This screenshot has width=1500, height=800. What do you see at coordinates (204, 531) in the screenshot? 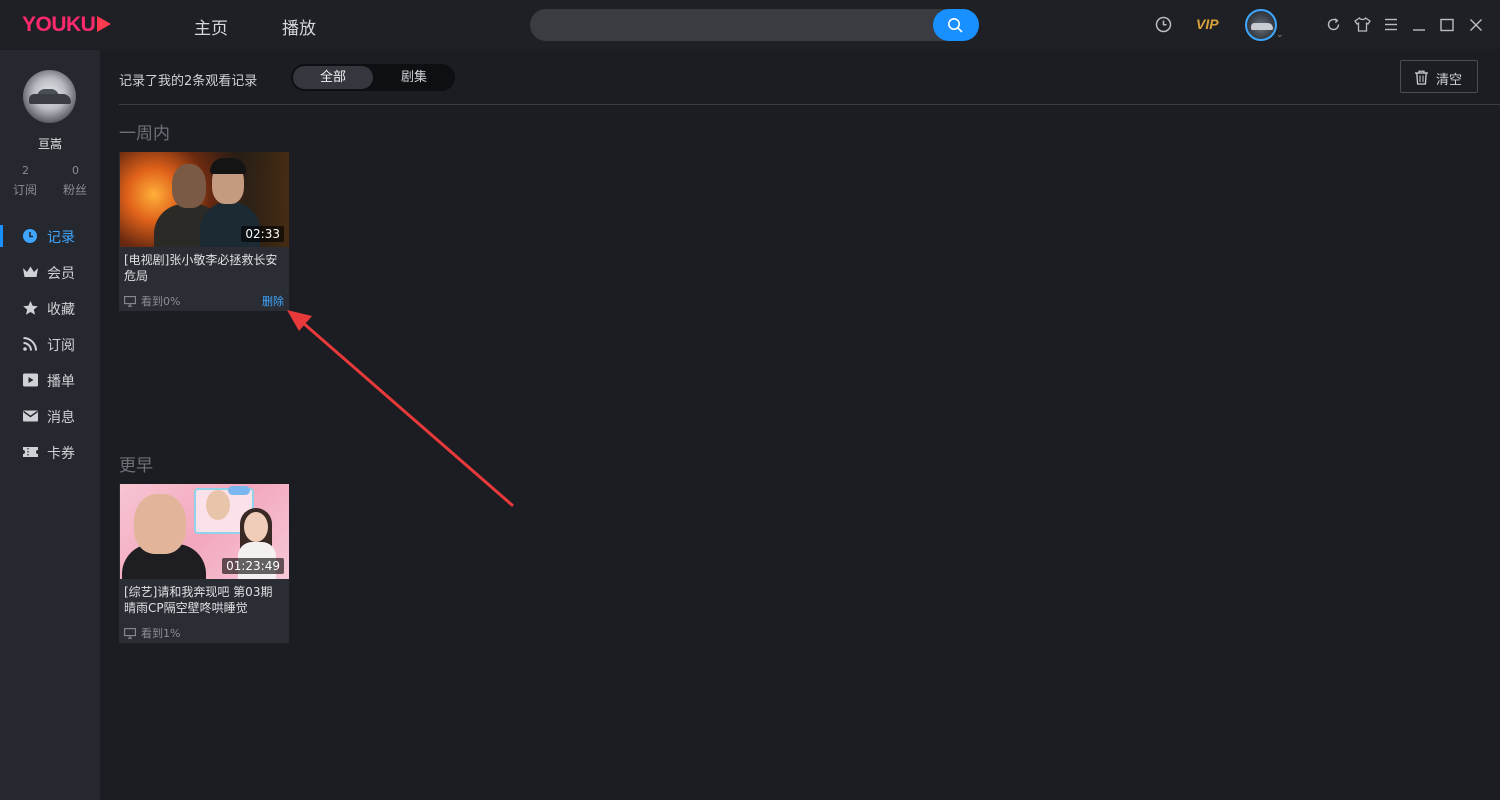
I see `video-thumbnail: 01:23:49` at bounding box center [204, 531].